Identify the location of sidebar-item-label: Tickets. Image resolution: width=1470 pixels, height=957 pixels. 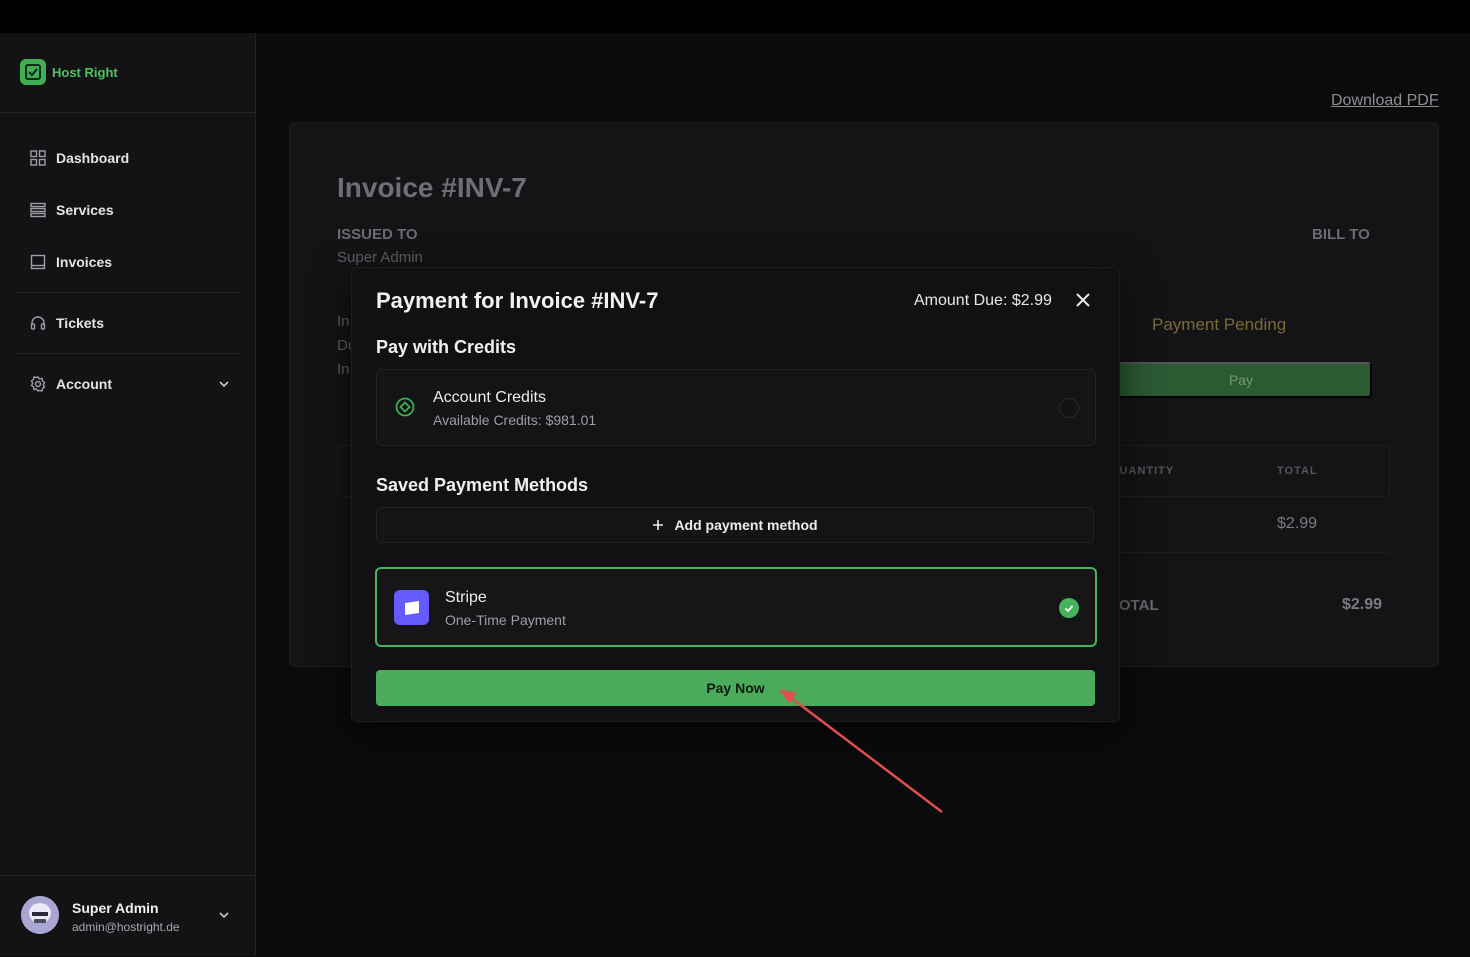
(80, 323).